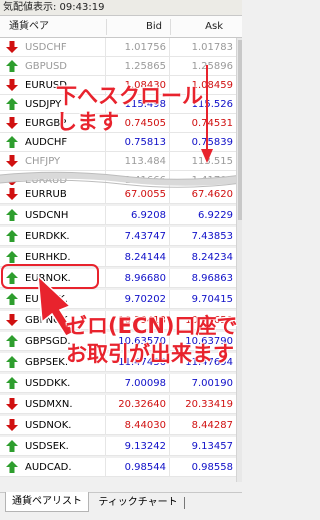 This screenshot has width=320, height=520. What do you see at coordinates (138, 257) in the screenshot?
I see `bid-price: 8.24144` at bounding box center [138, 257].